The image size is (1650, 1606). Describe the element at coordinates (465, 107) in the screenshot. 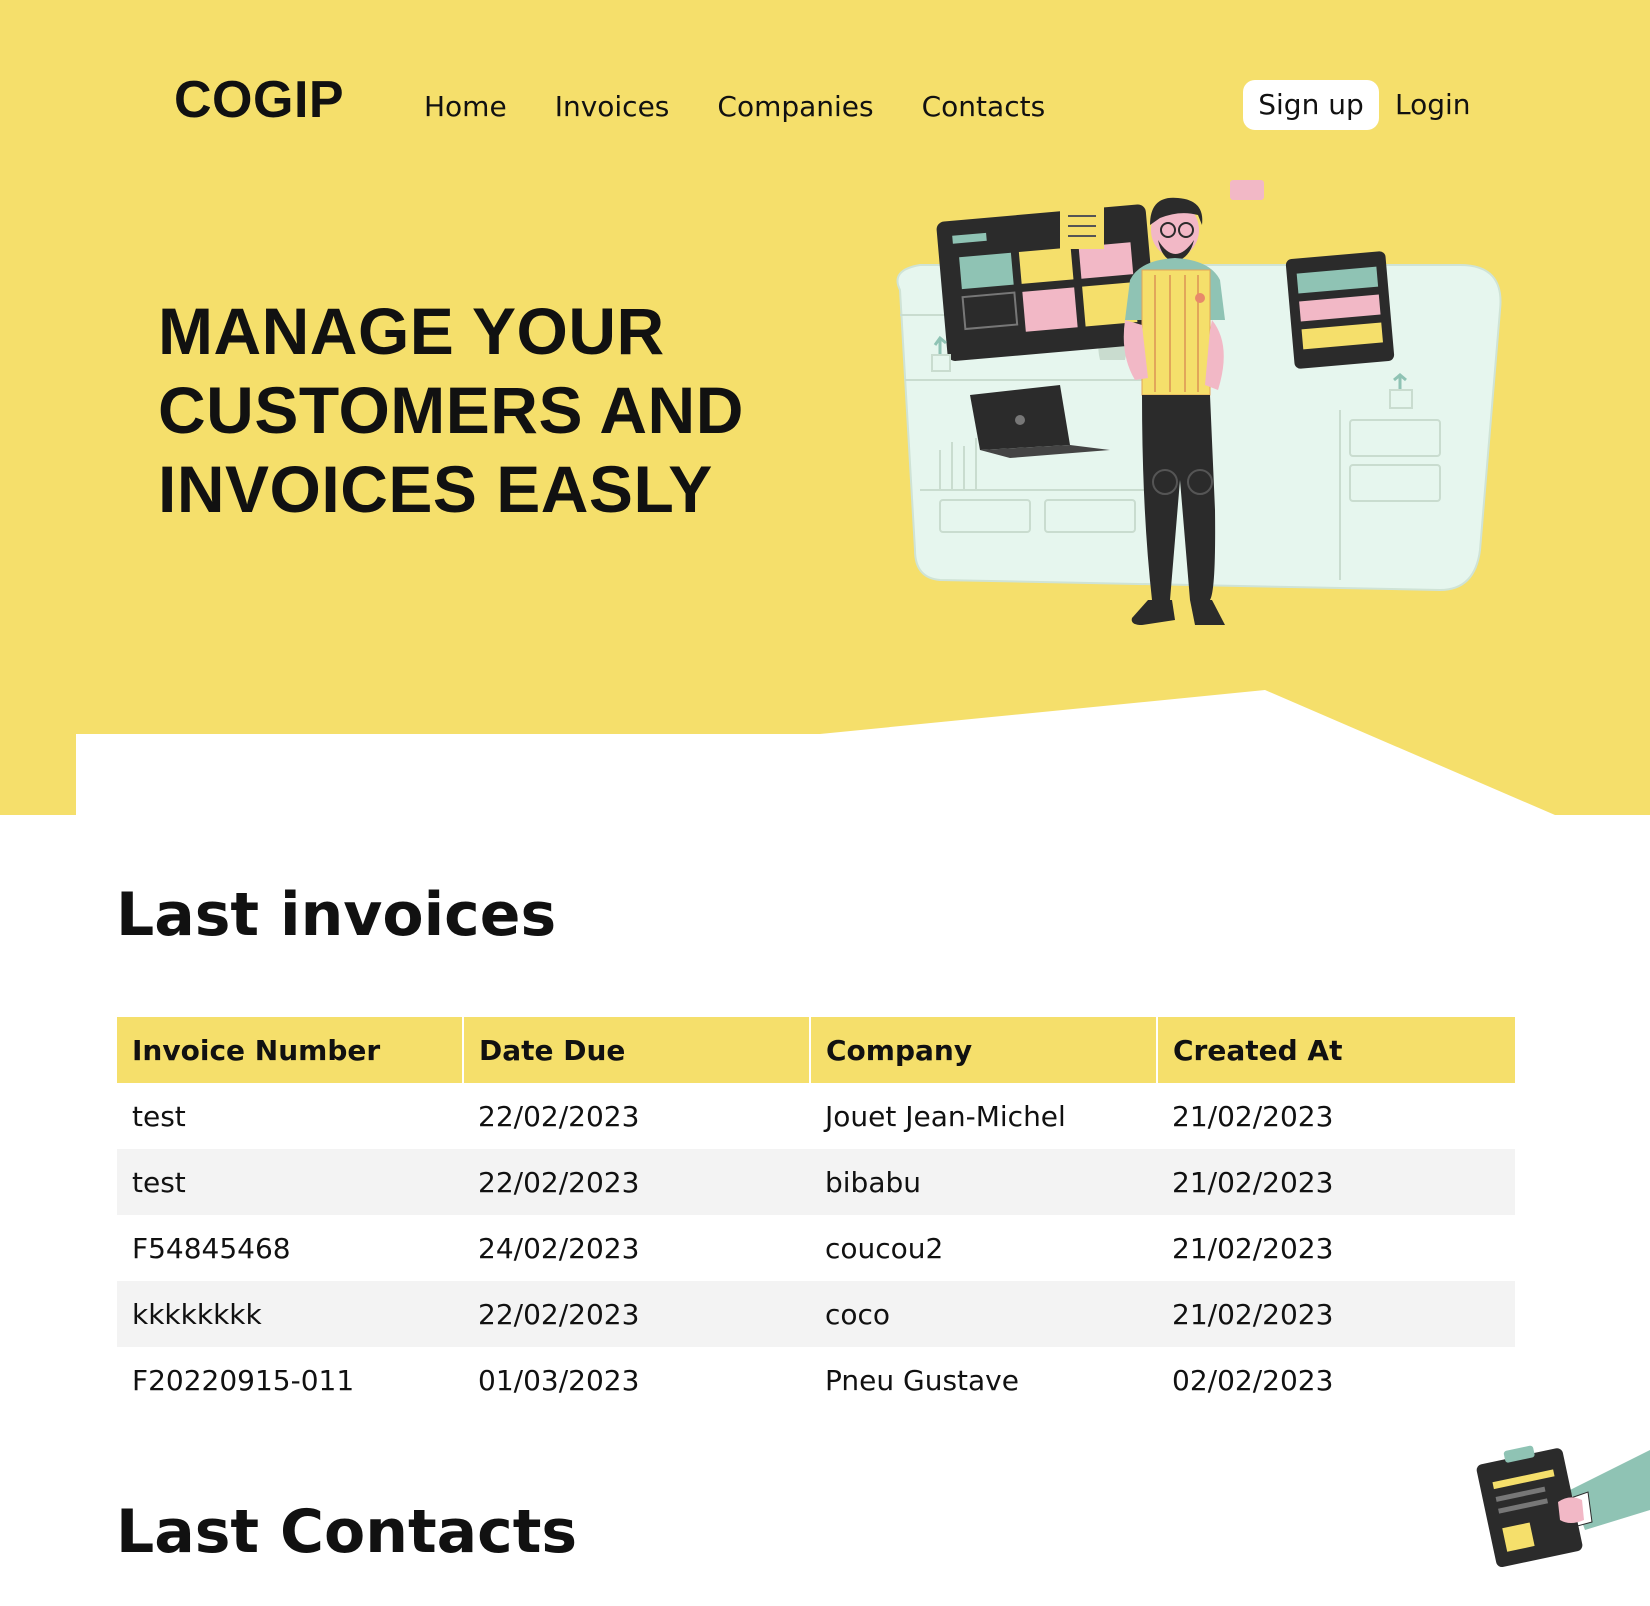

I see `nav-home: Home` at that location.